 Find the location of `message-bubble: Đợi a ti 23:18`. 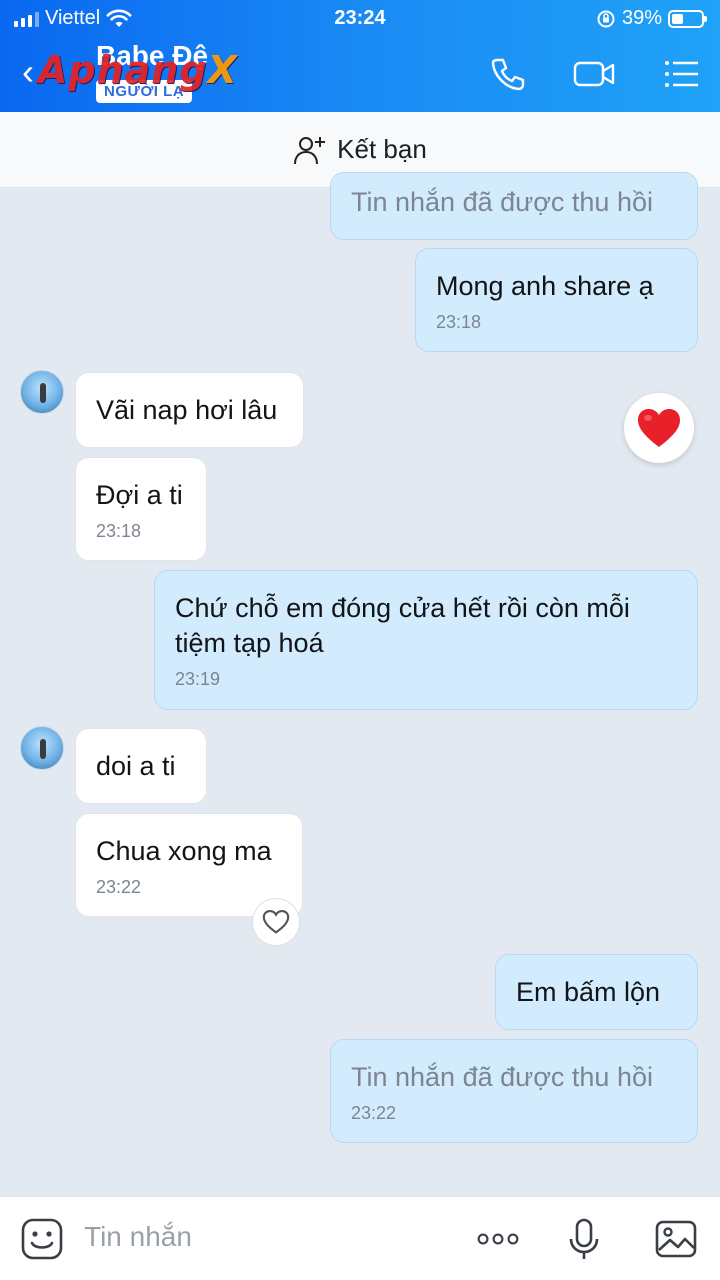

message-bubble: Đợi a ti 23:18 is located at coordinates (141, 509).